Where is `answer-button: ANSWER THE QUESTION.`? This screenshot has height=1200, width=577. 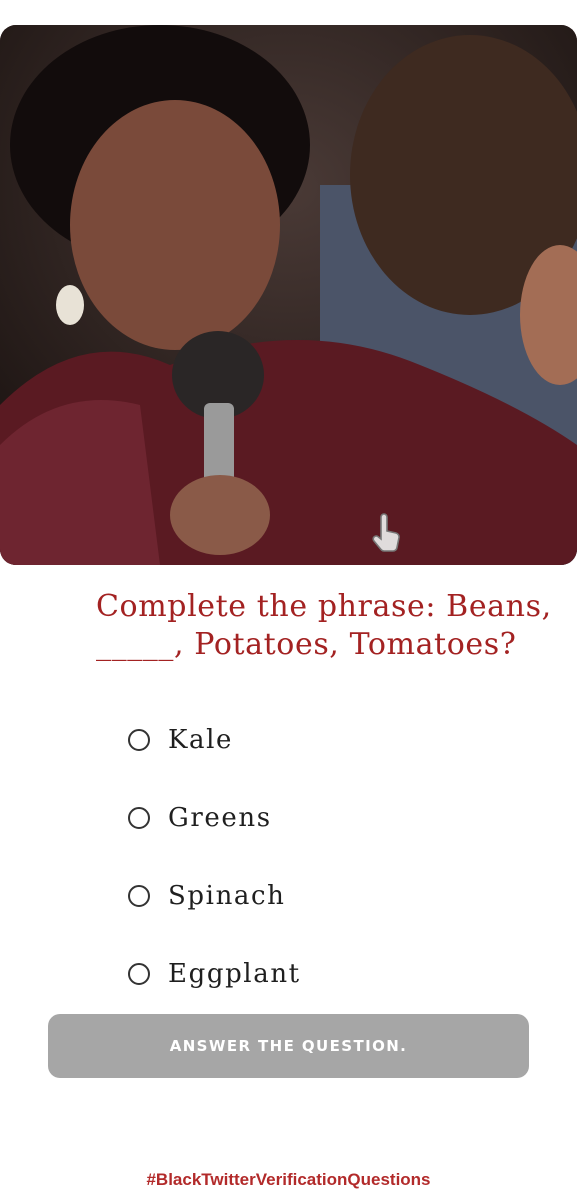
answer-button: ANSWER THE QUESTION. is located at coordinates (288, 1046).